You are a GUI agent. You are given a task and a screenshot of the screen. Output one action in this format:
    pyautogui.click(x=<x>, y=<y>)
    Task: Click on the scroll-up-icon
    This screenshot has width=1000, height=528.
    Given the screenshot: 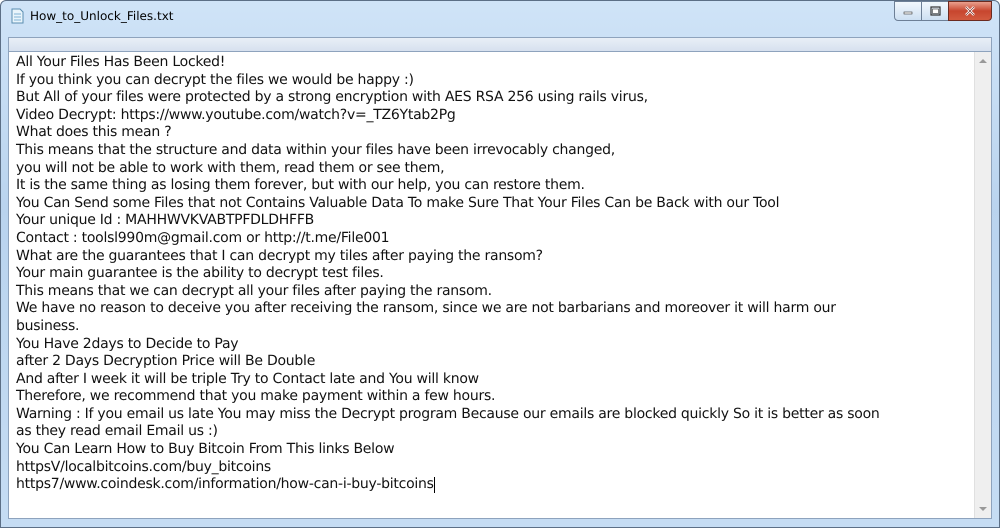 What is the action you would take?
    pyautogui.click(x=983, y=60)
    